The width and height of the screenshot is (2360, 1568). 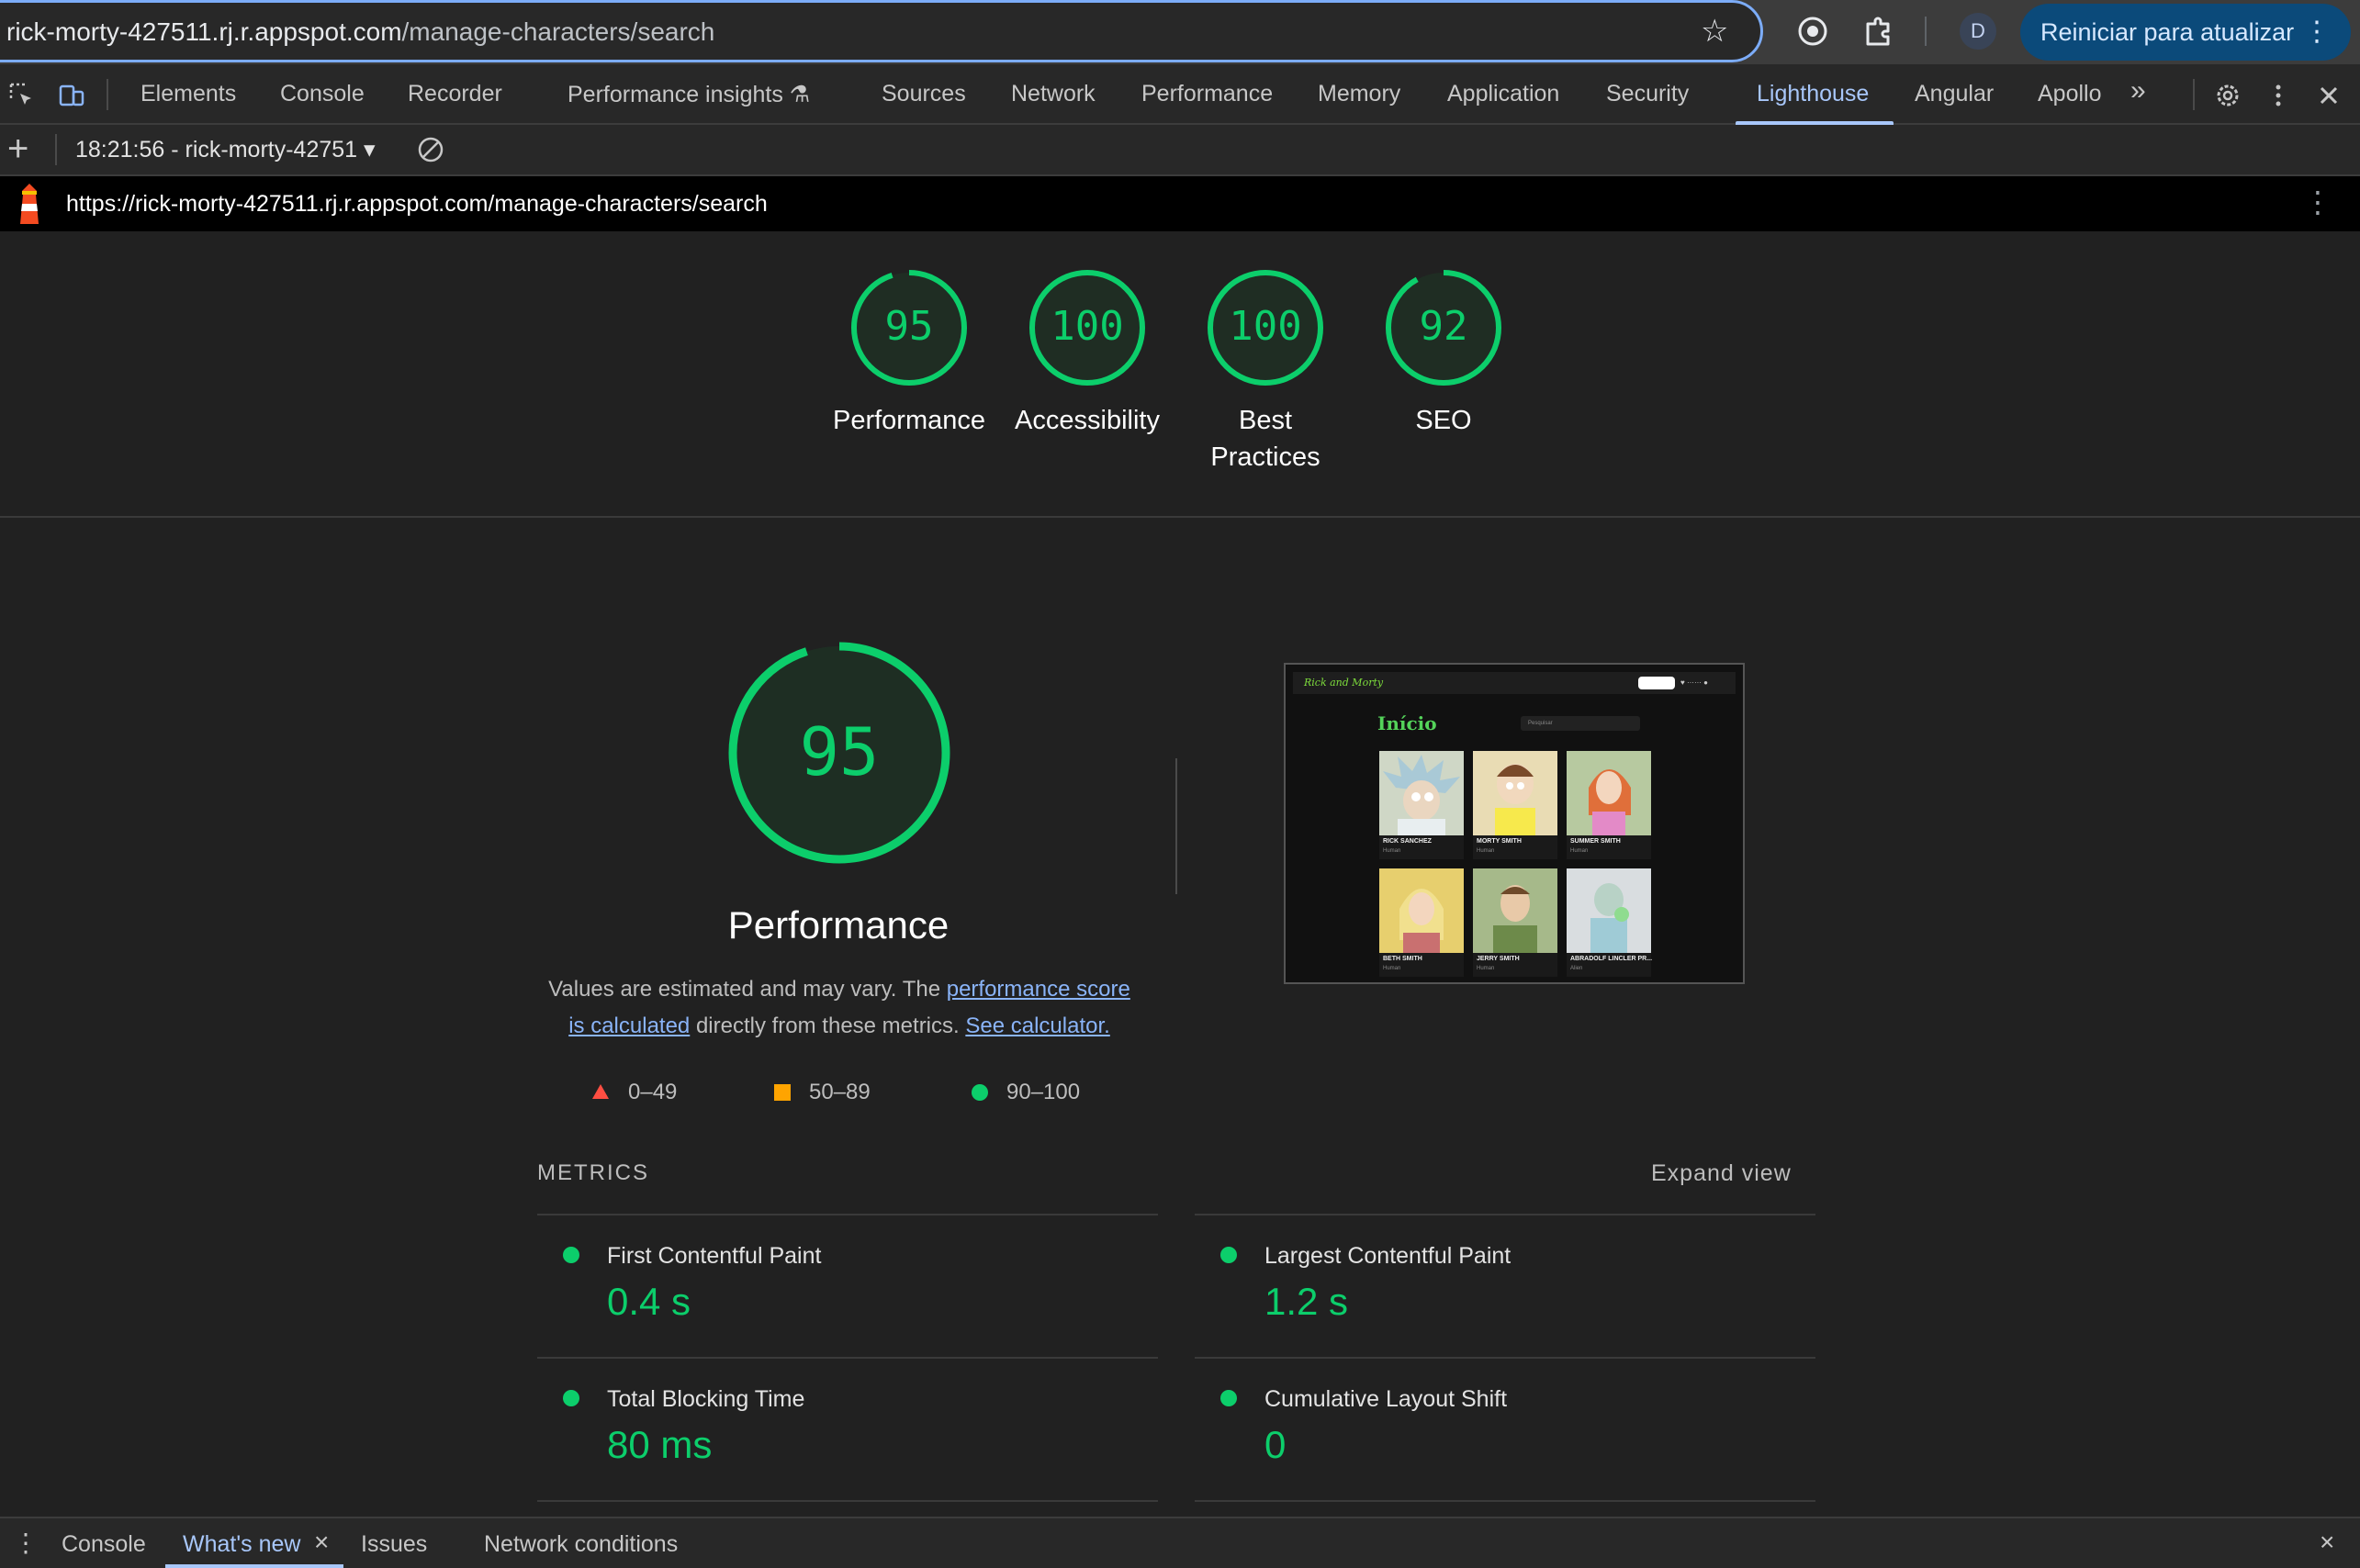 I want to click on expand-view-toggle: Expand view, so click(x=1721, y=1173).